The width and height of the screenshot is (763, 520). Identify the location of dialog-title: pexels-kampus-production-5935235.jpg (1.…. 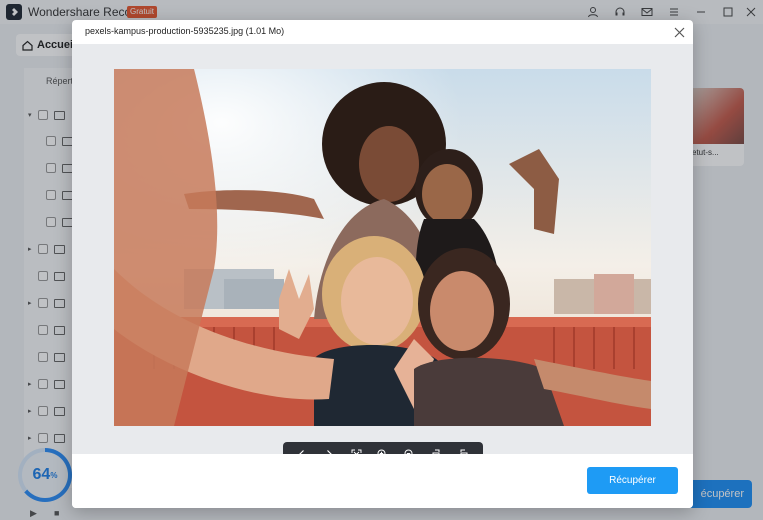
(185, 31).